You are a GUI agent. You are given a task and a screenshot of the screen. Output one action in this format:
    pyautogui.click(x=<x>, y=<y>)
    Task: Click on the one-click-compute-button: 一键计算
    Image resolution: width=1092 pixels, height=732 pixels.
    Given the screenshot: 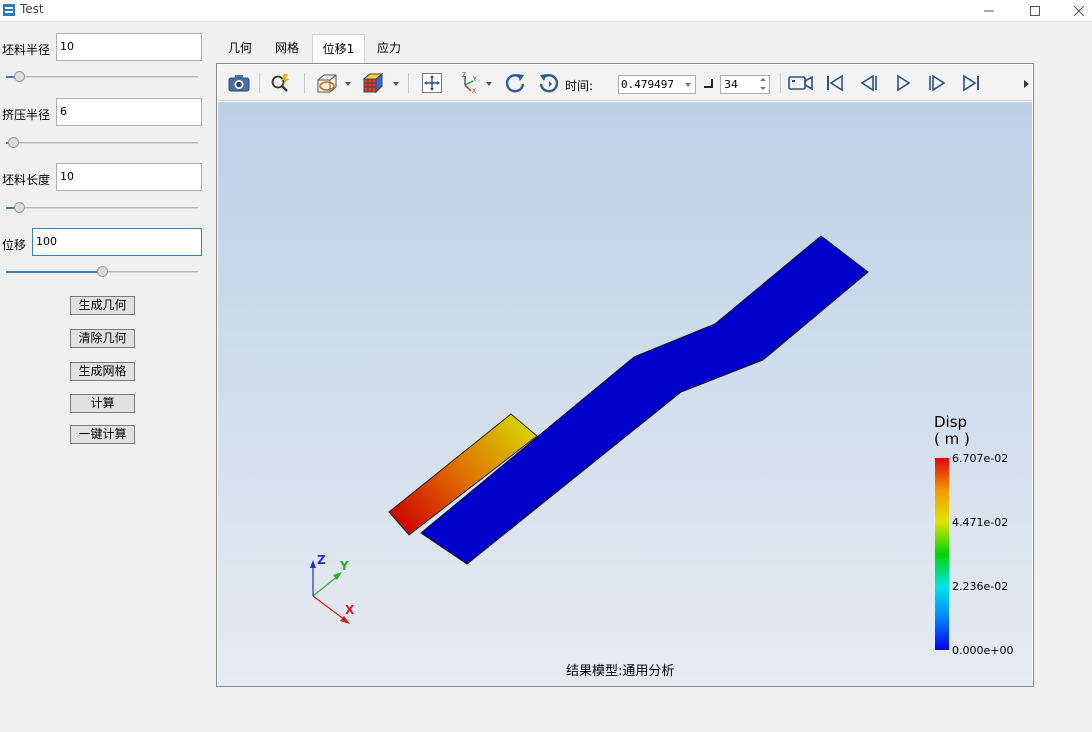 What is the action you would take?
    pyautogui.click(x=102, y=434)
    